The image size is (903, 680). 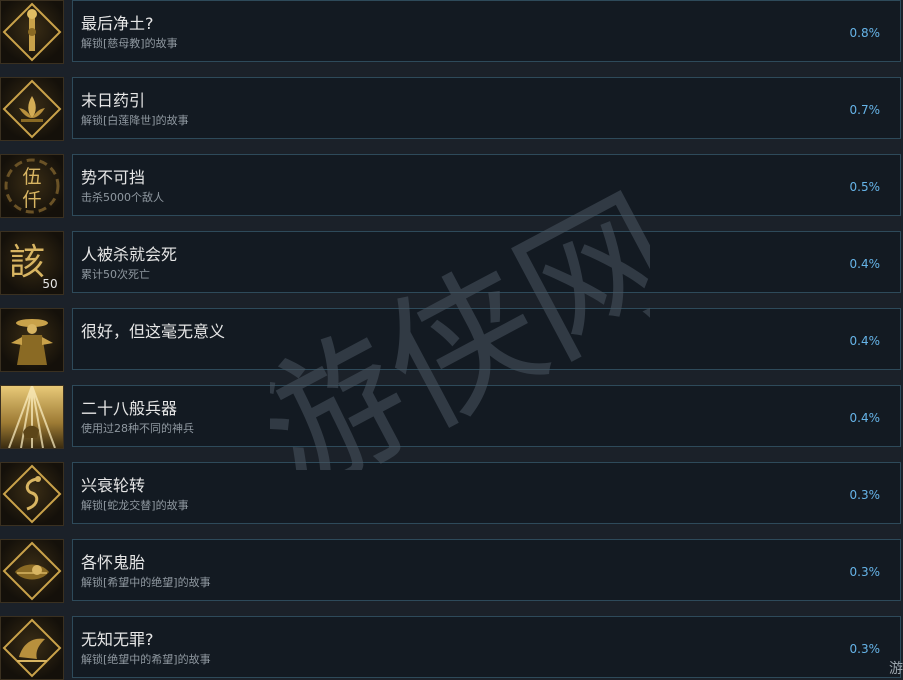 I want to click on achievement-title: 无知无罪?, so click(x=117, y=639).